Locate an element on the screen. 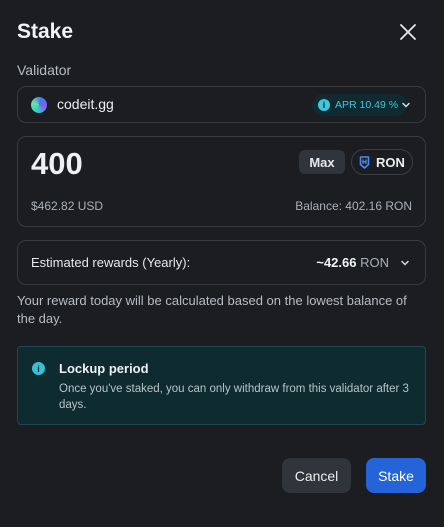 The image size is (444, 527). token-label: RON is located at coordinates (390, 162).